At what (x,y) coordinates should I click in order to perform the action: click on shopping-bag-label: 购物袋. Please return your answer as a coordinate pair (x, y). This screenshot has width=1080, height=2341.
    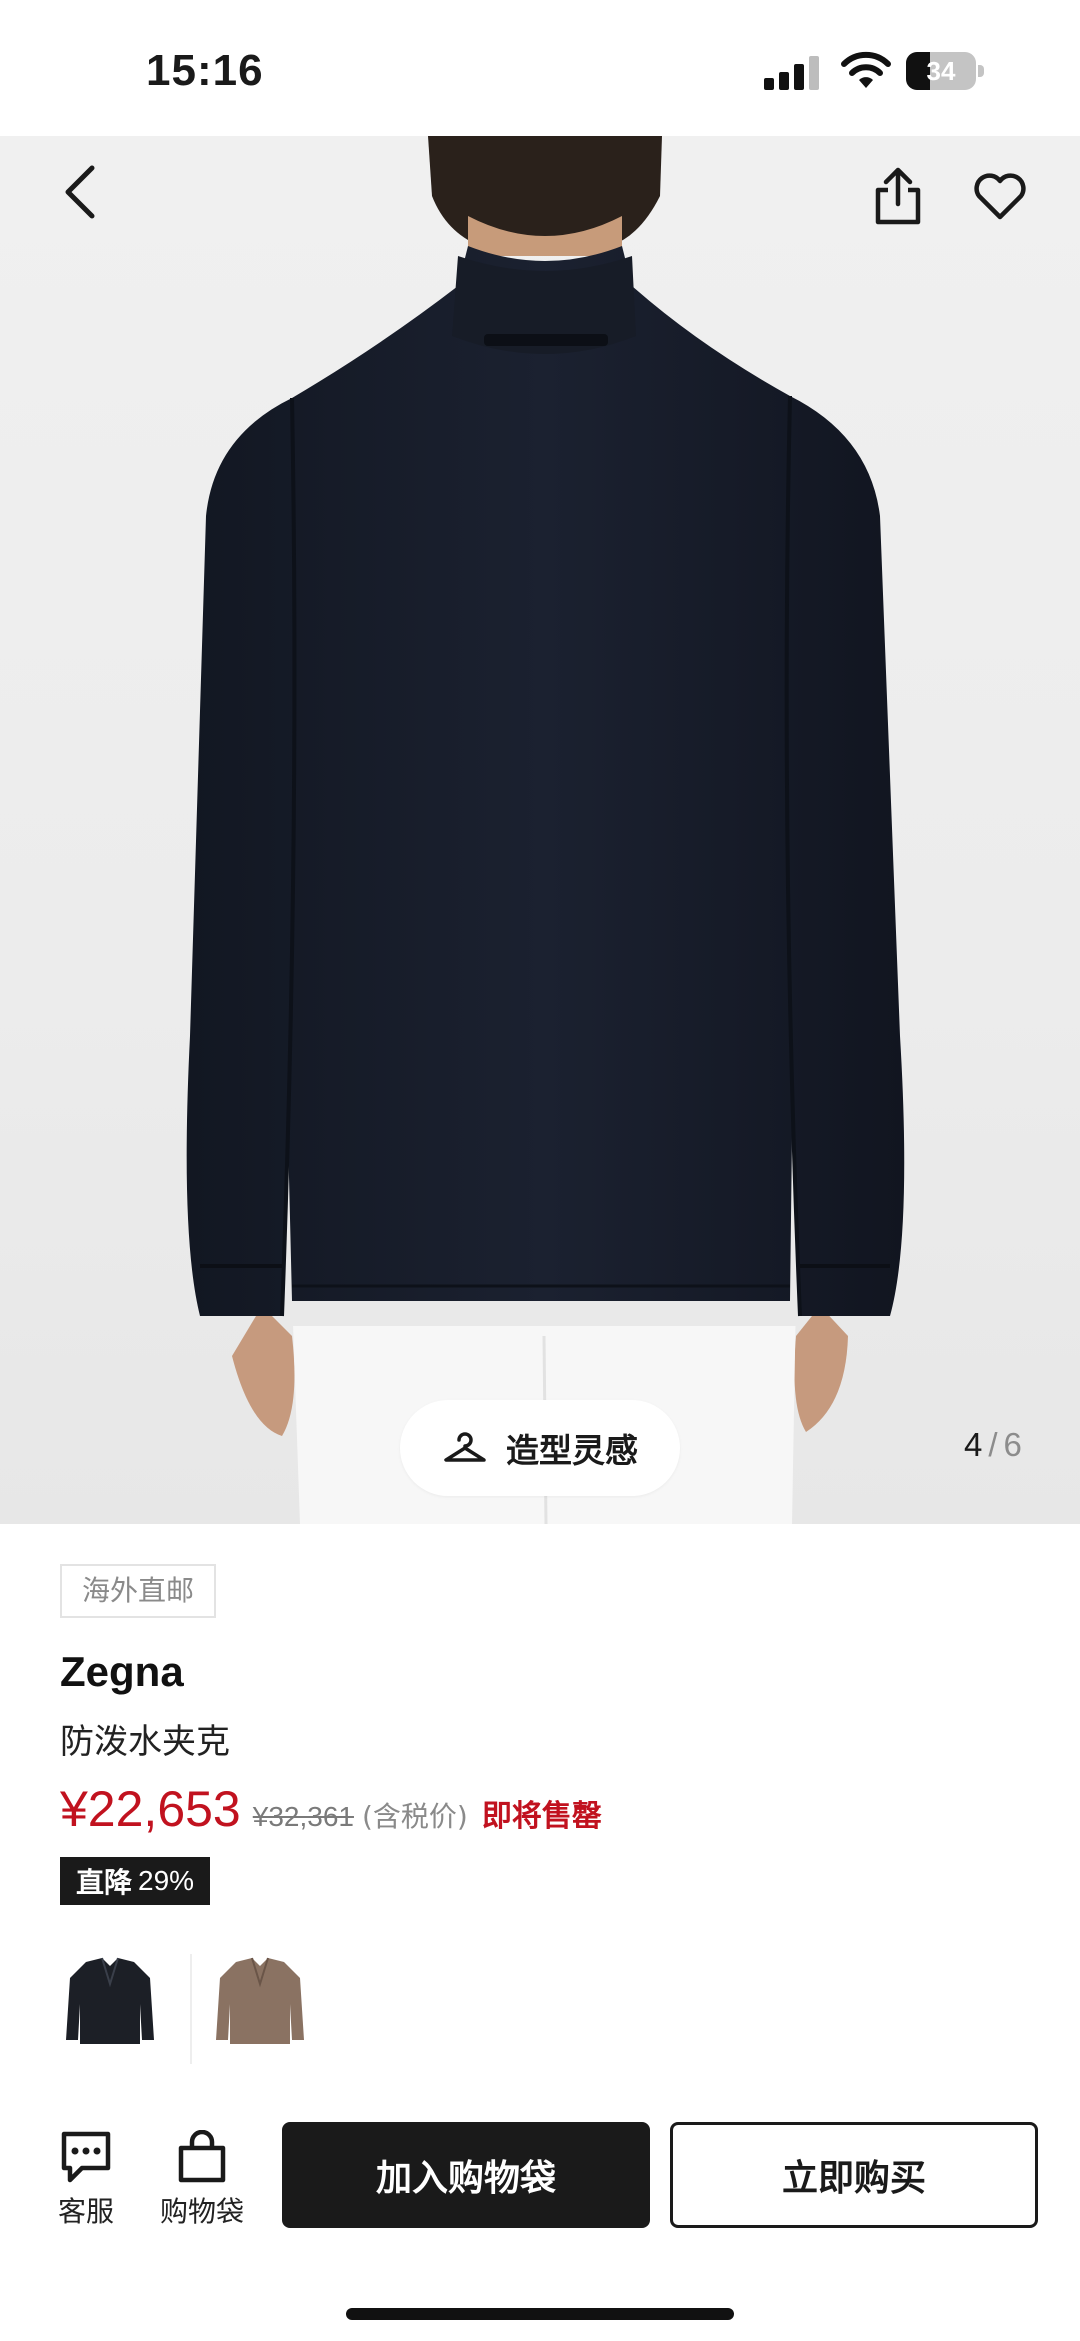
    Looking at the image, I should click on (201, 2211).